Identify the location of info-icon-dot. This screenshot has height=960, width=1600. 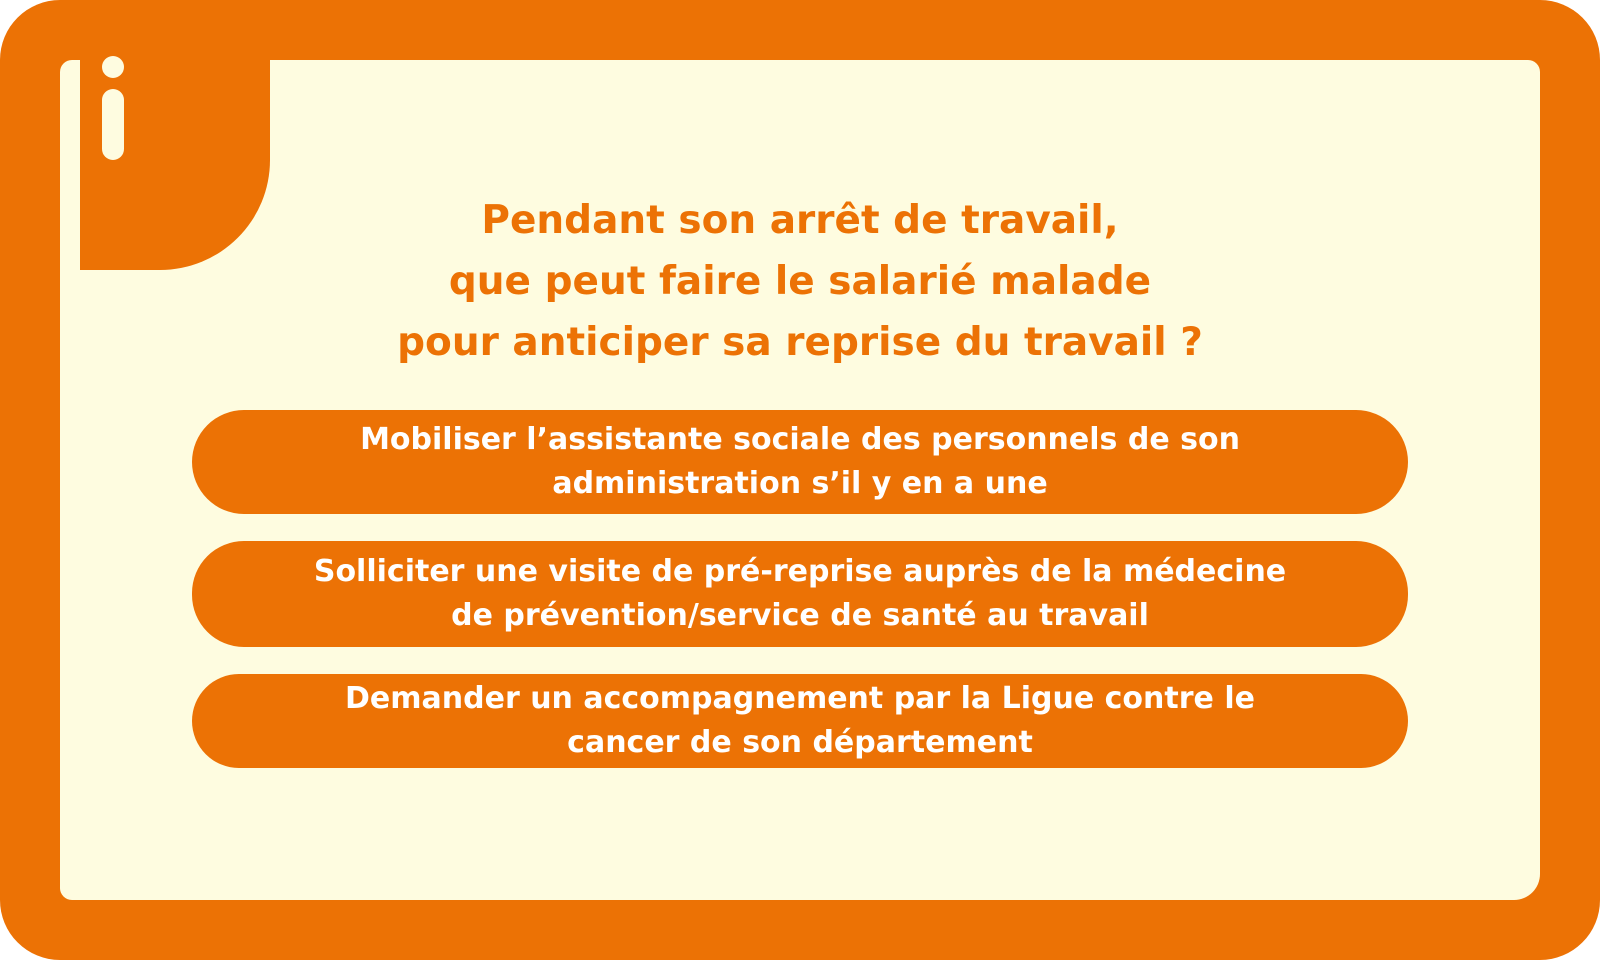
(113, 67).